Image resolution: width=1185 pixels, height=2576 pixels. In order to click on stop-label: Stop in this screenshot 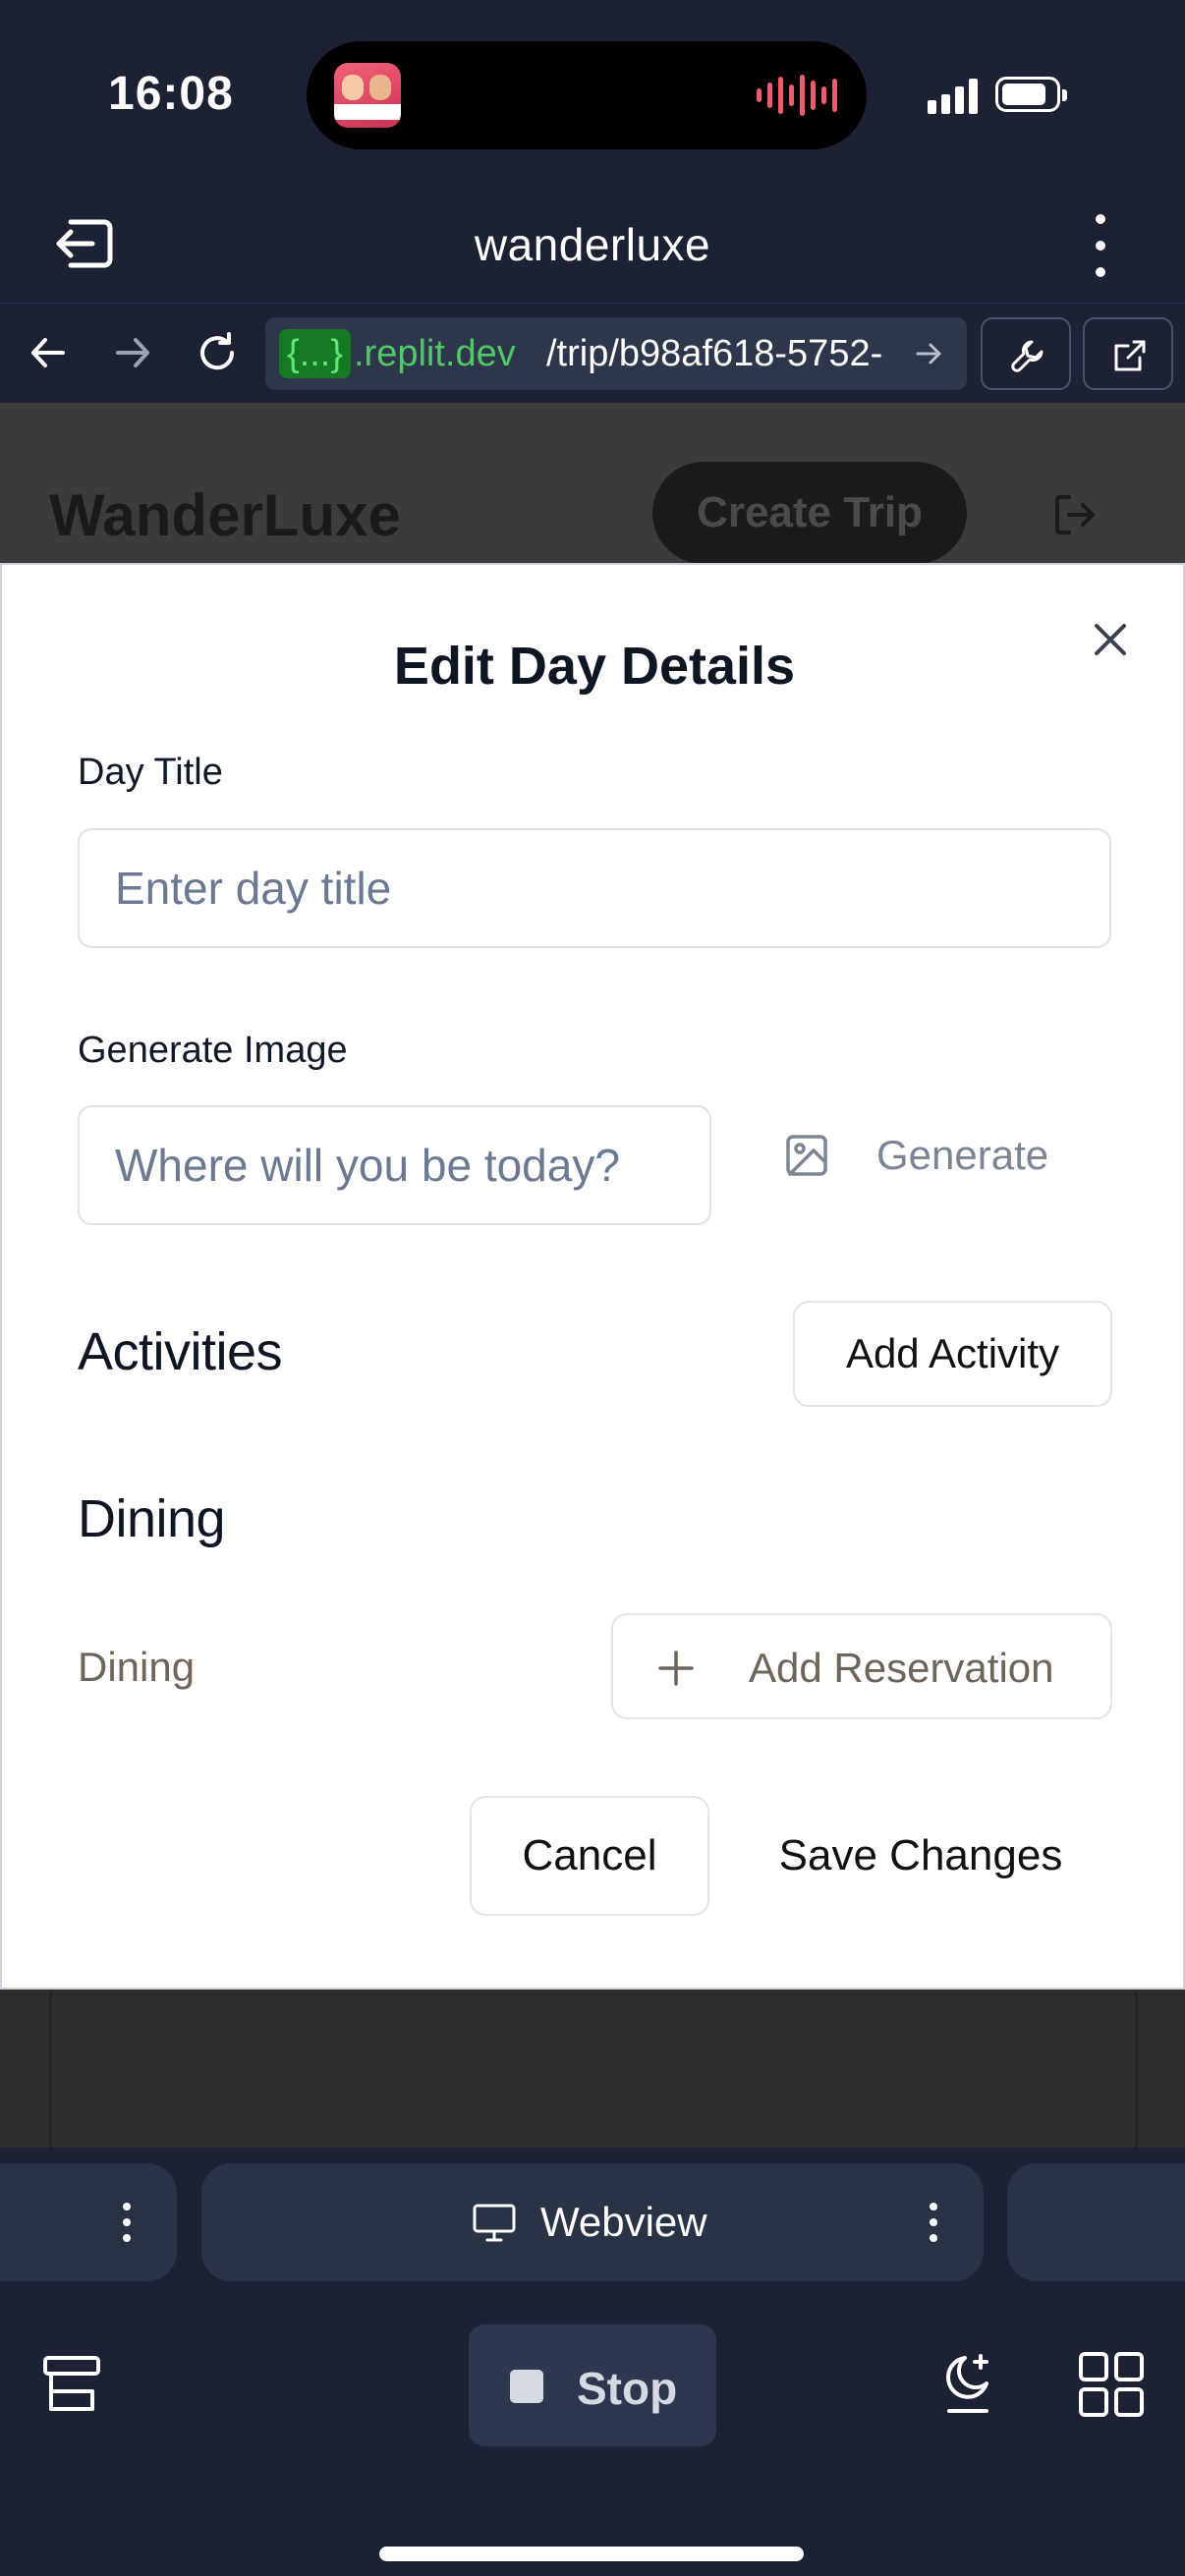, I will do `click(627, 2388)`.